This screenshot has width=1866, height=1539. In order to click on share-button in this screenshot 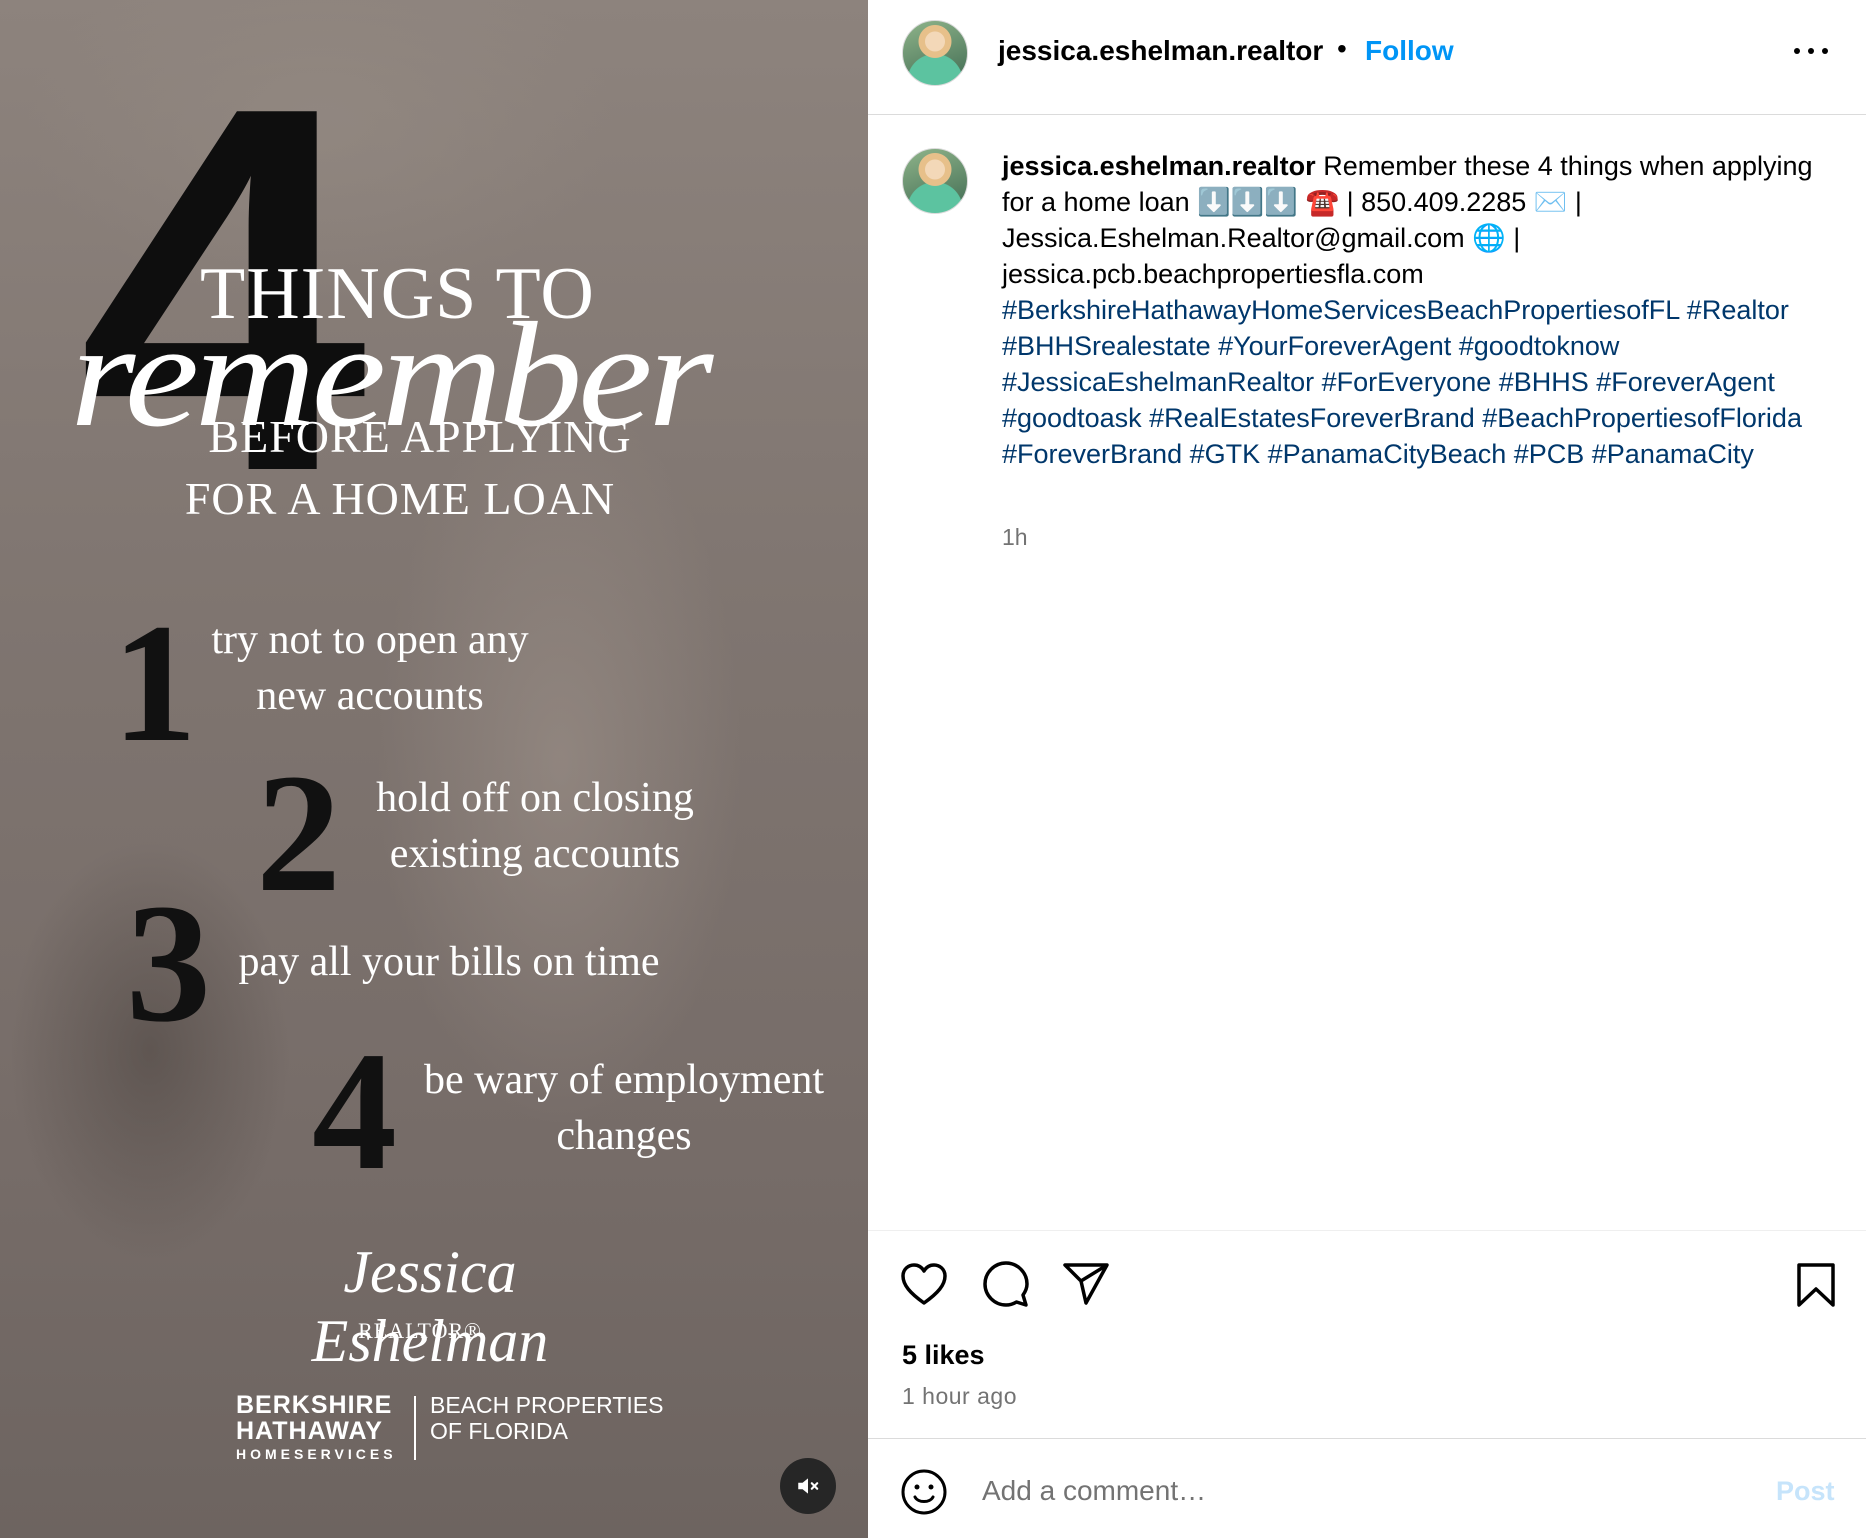, I will do `click(1086, 1286)`.